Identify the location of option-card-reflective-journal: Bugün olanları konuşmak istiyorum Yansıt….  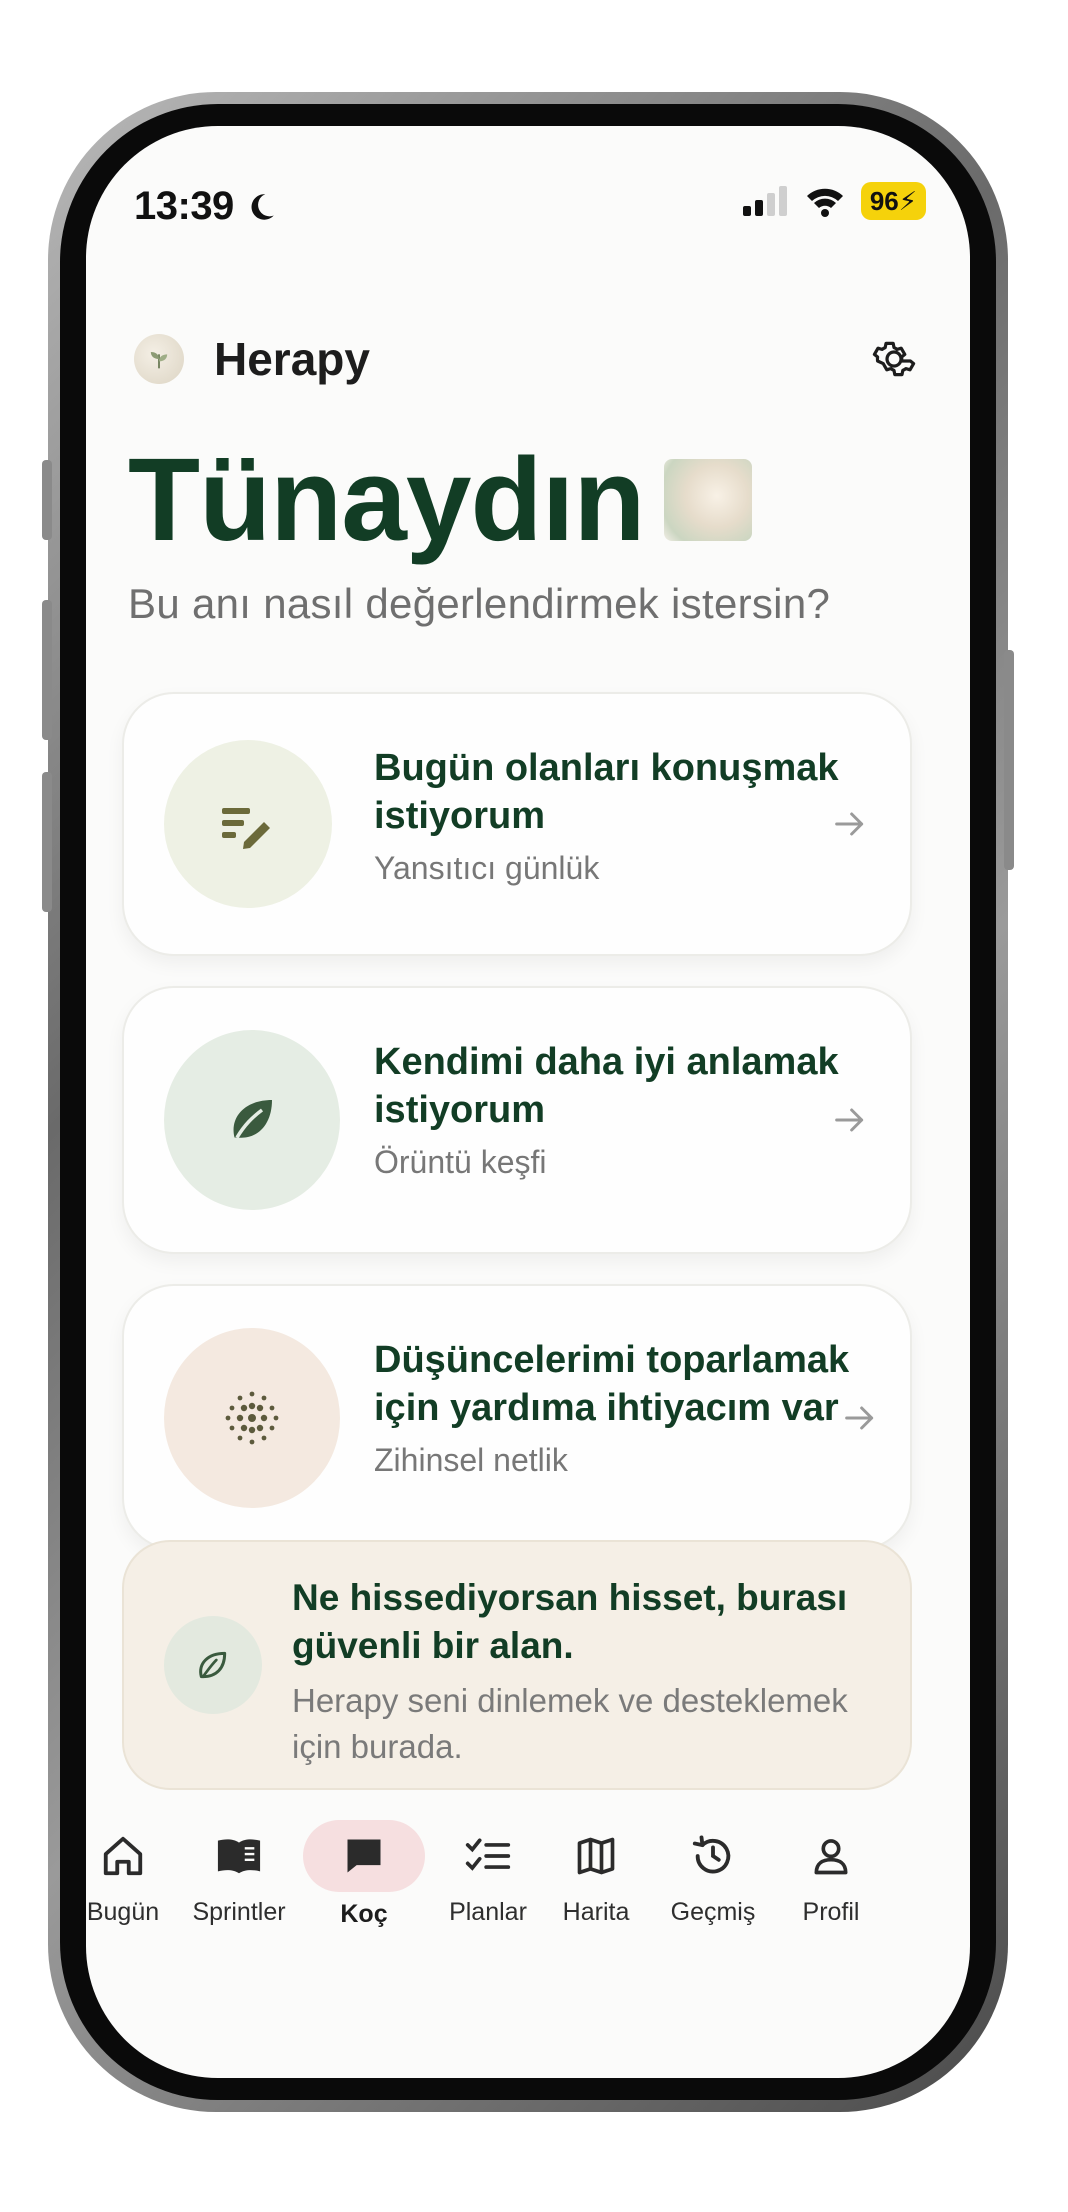
(517, 824).